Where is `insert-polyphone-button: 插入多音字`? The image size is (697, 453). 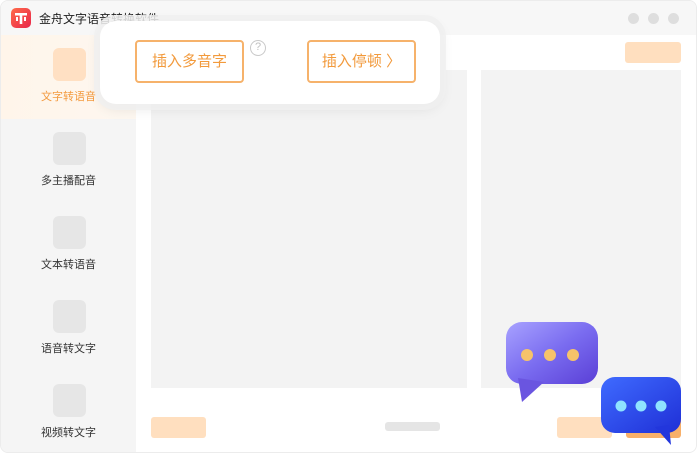
insert-polyphone-button: 插入多音字 is located at coordinates (189, 61).